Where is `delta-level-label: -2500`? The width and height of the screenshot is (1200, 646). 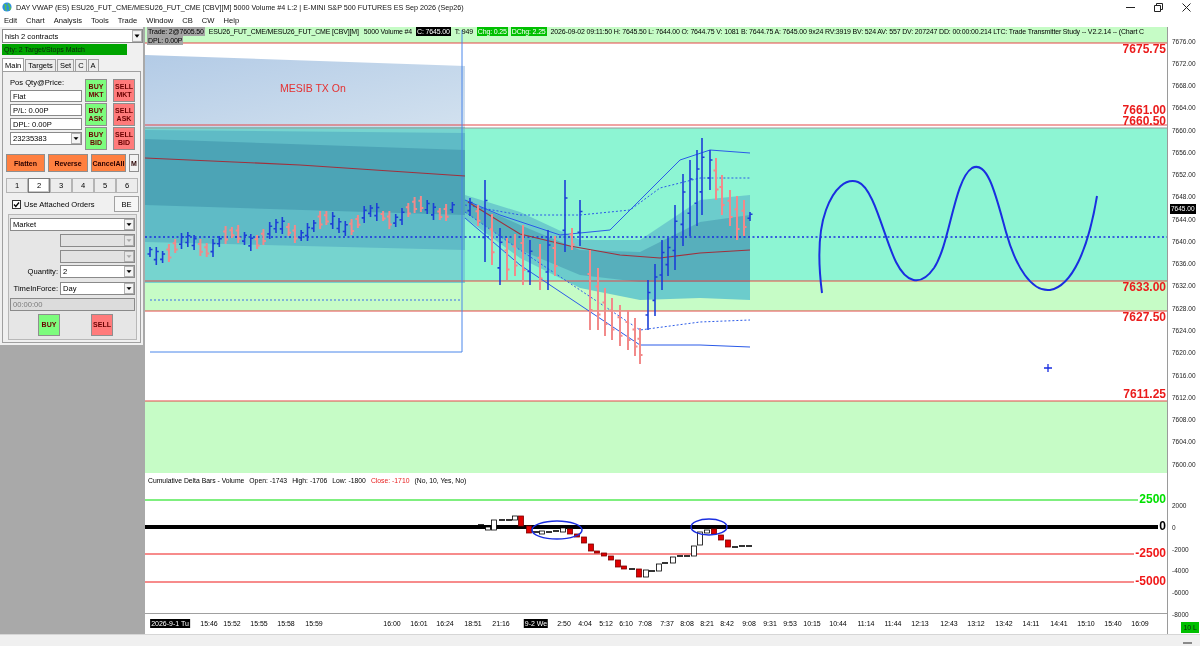 delta-level-label: -2500 is located at coordinates (1150, 553).